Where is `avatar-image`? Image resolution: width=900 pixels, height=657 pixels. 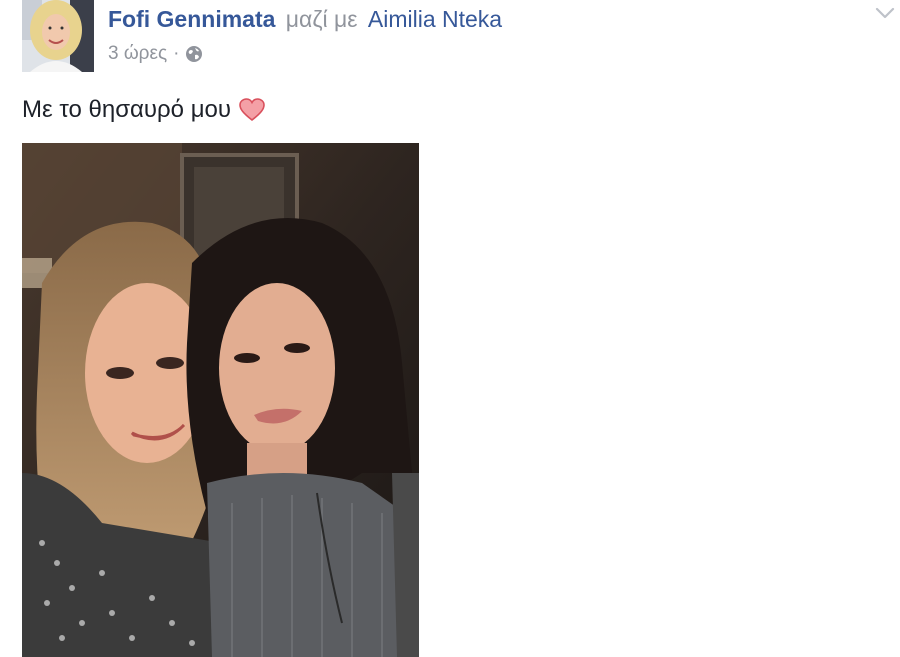 avatar-image is located at coordinates (58, 36).